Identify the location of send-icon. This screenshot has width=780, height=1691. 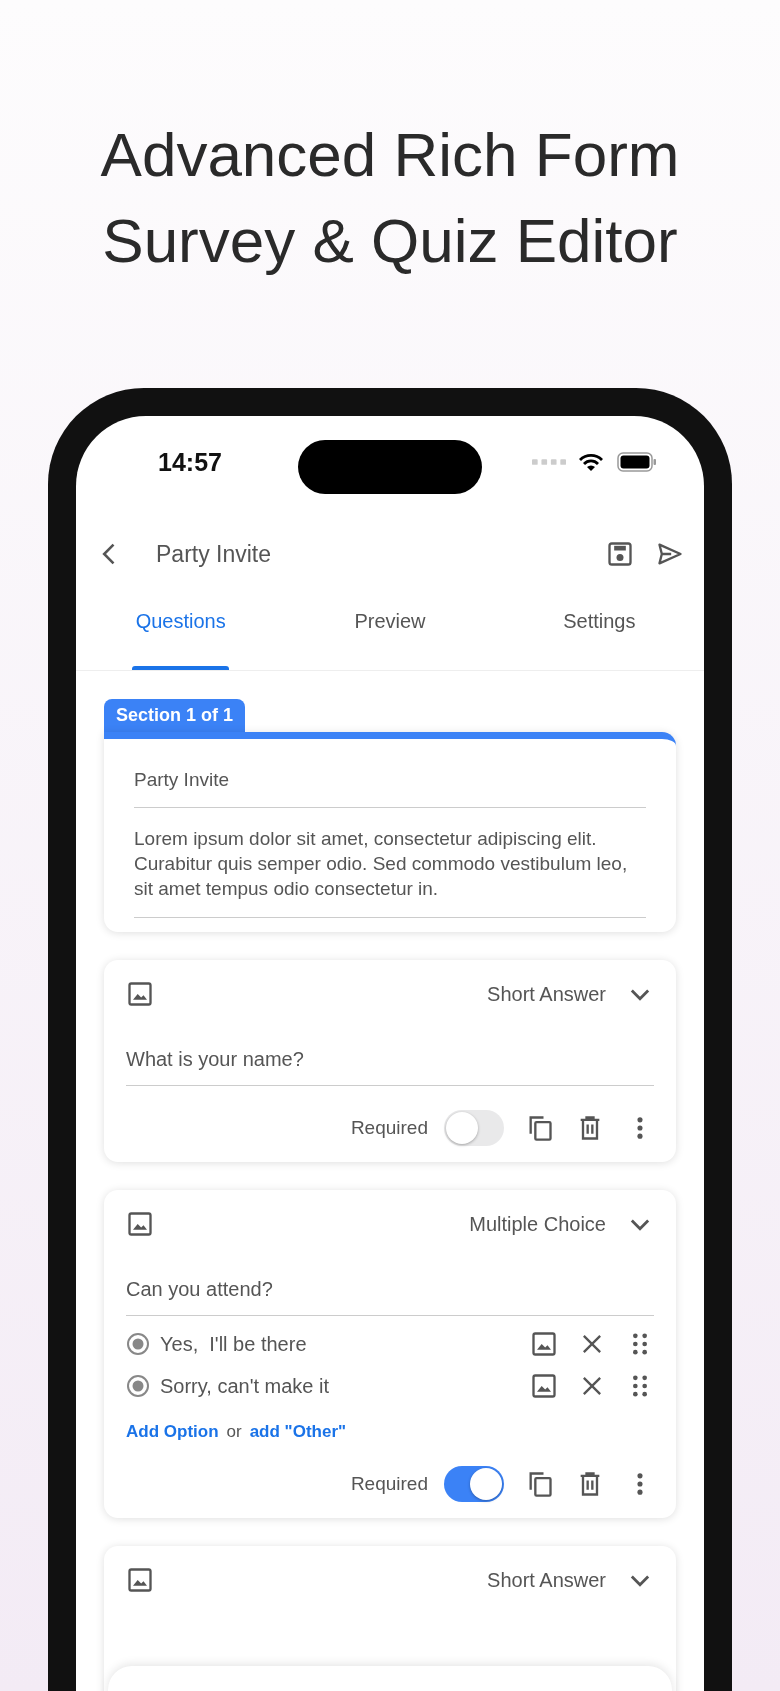
(670, 554).